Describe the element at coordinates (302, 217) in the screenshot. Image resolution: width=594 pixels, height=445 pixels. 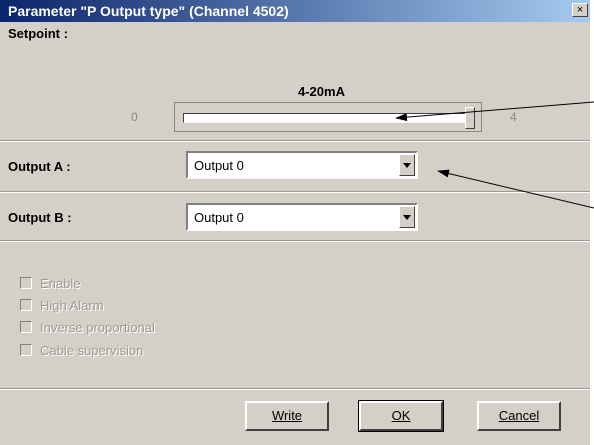
I see `output-b-select: Output 0` at that location.